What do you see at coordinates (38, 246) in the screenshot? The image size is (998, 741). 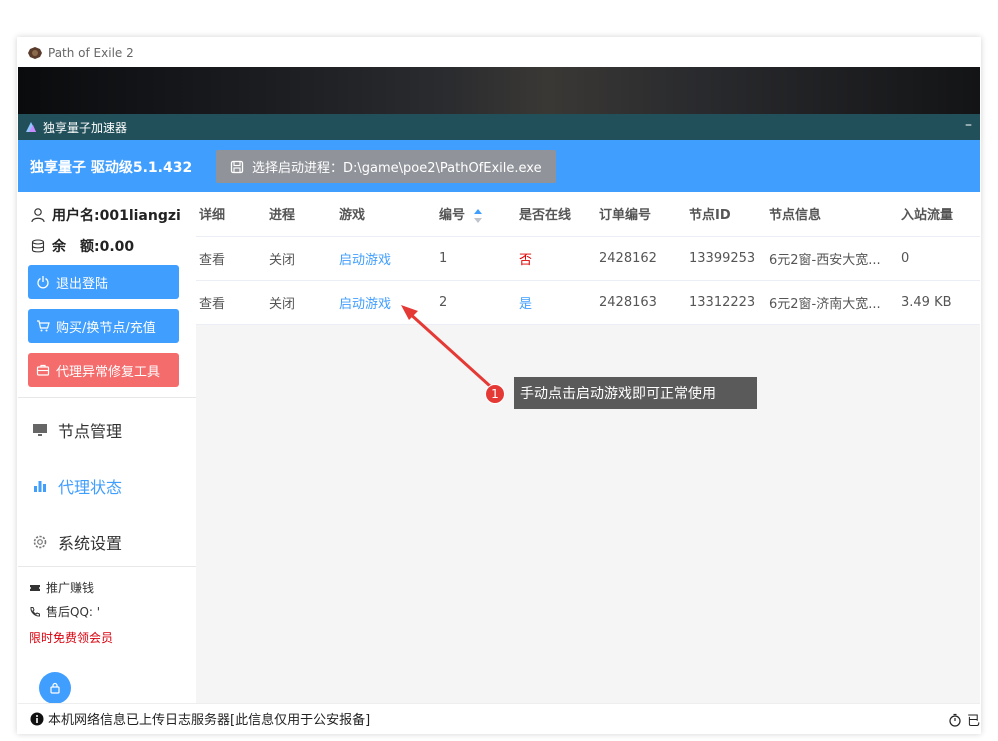 I see `database-icon` at bounding box center [38, 246].